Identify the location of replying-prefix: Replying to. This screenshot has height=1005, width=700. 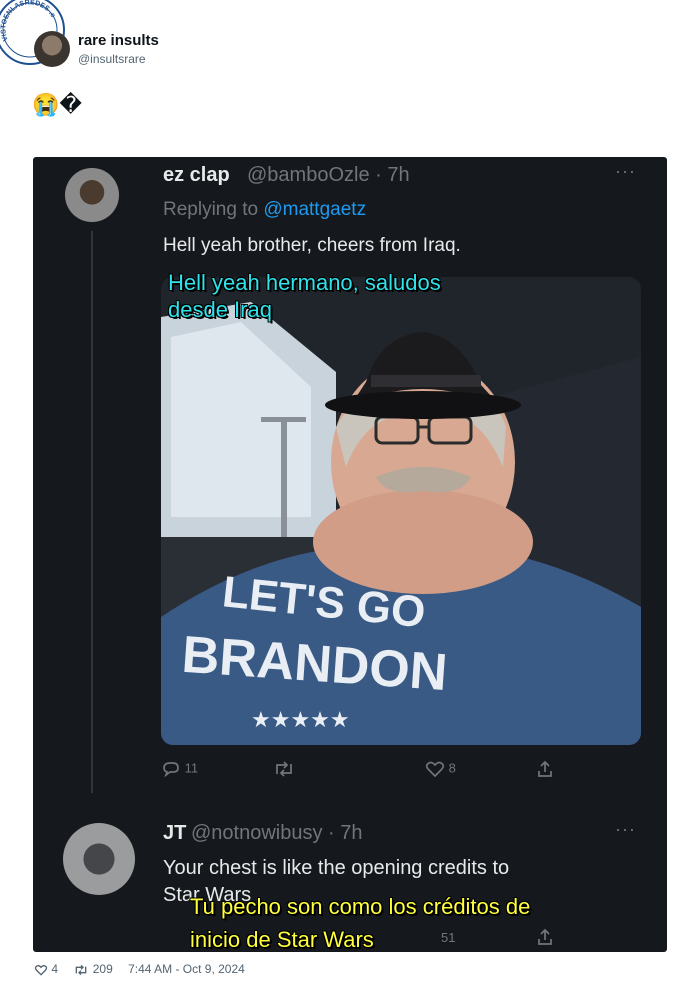
(211, 209).